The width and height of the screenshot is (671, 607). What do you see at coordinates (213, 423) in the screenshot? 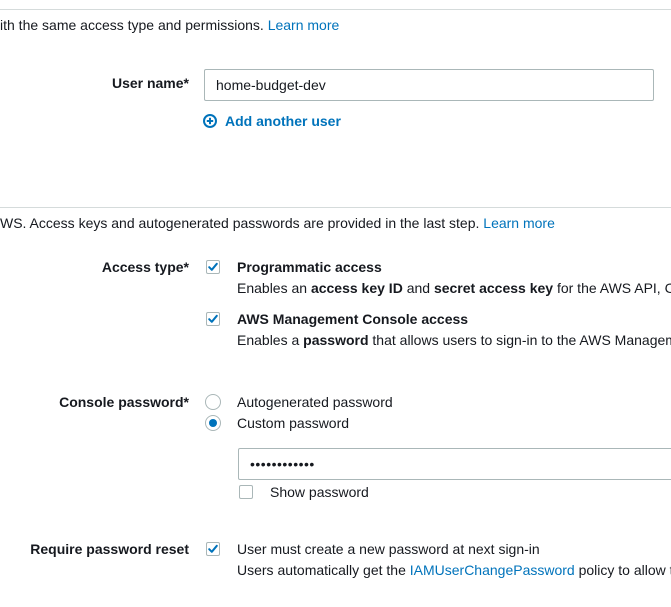
I see `custom-password-radio` at bounding box center [213, 423].